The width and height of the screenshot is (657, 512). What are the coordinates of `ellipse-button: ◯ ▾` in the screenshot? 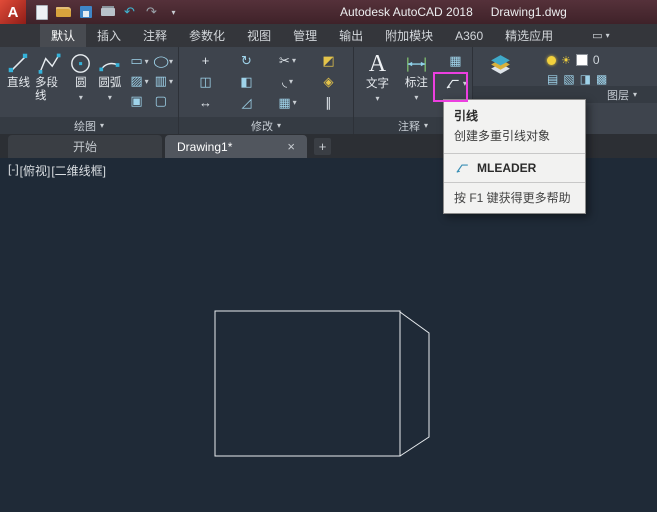 It's located at (164, 61).